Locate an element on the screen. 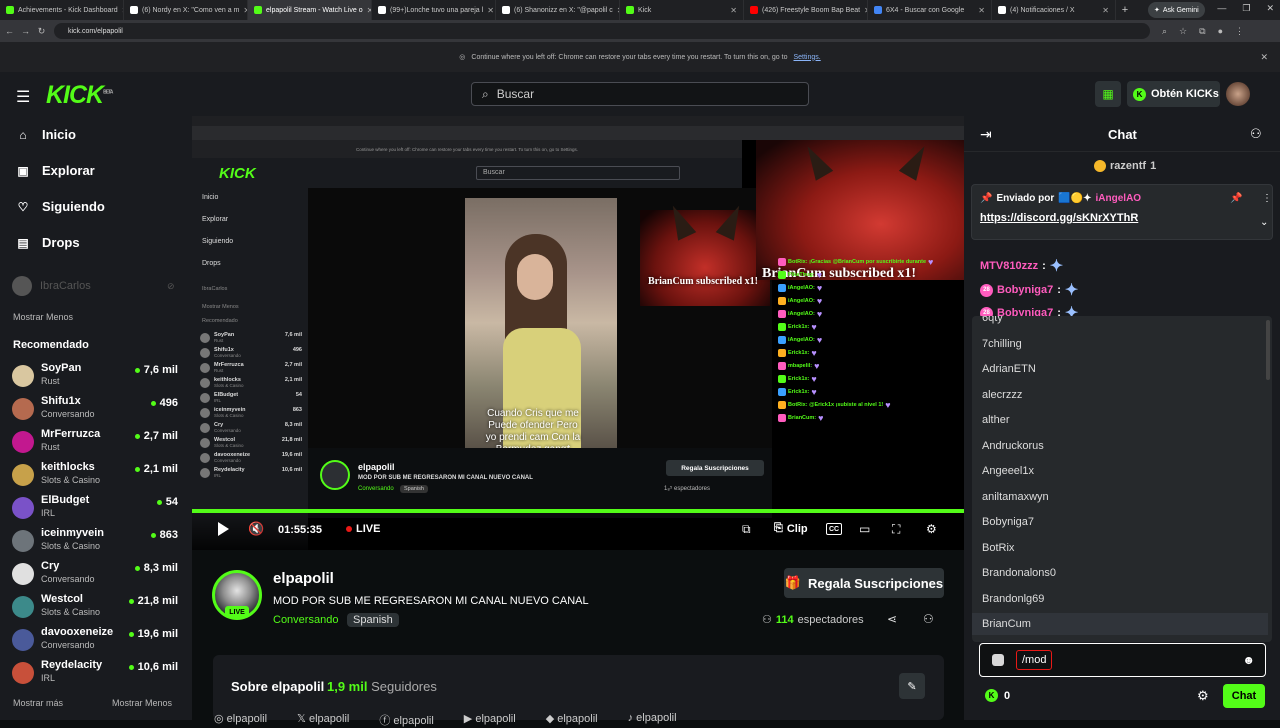 This screenshot has width=1280, height=728. edit-icon: ✎ is located at coordinates (912, 686).